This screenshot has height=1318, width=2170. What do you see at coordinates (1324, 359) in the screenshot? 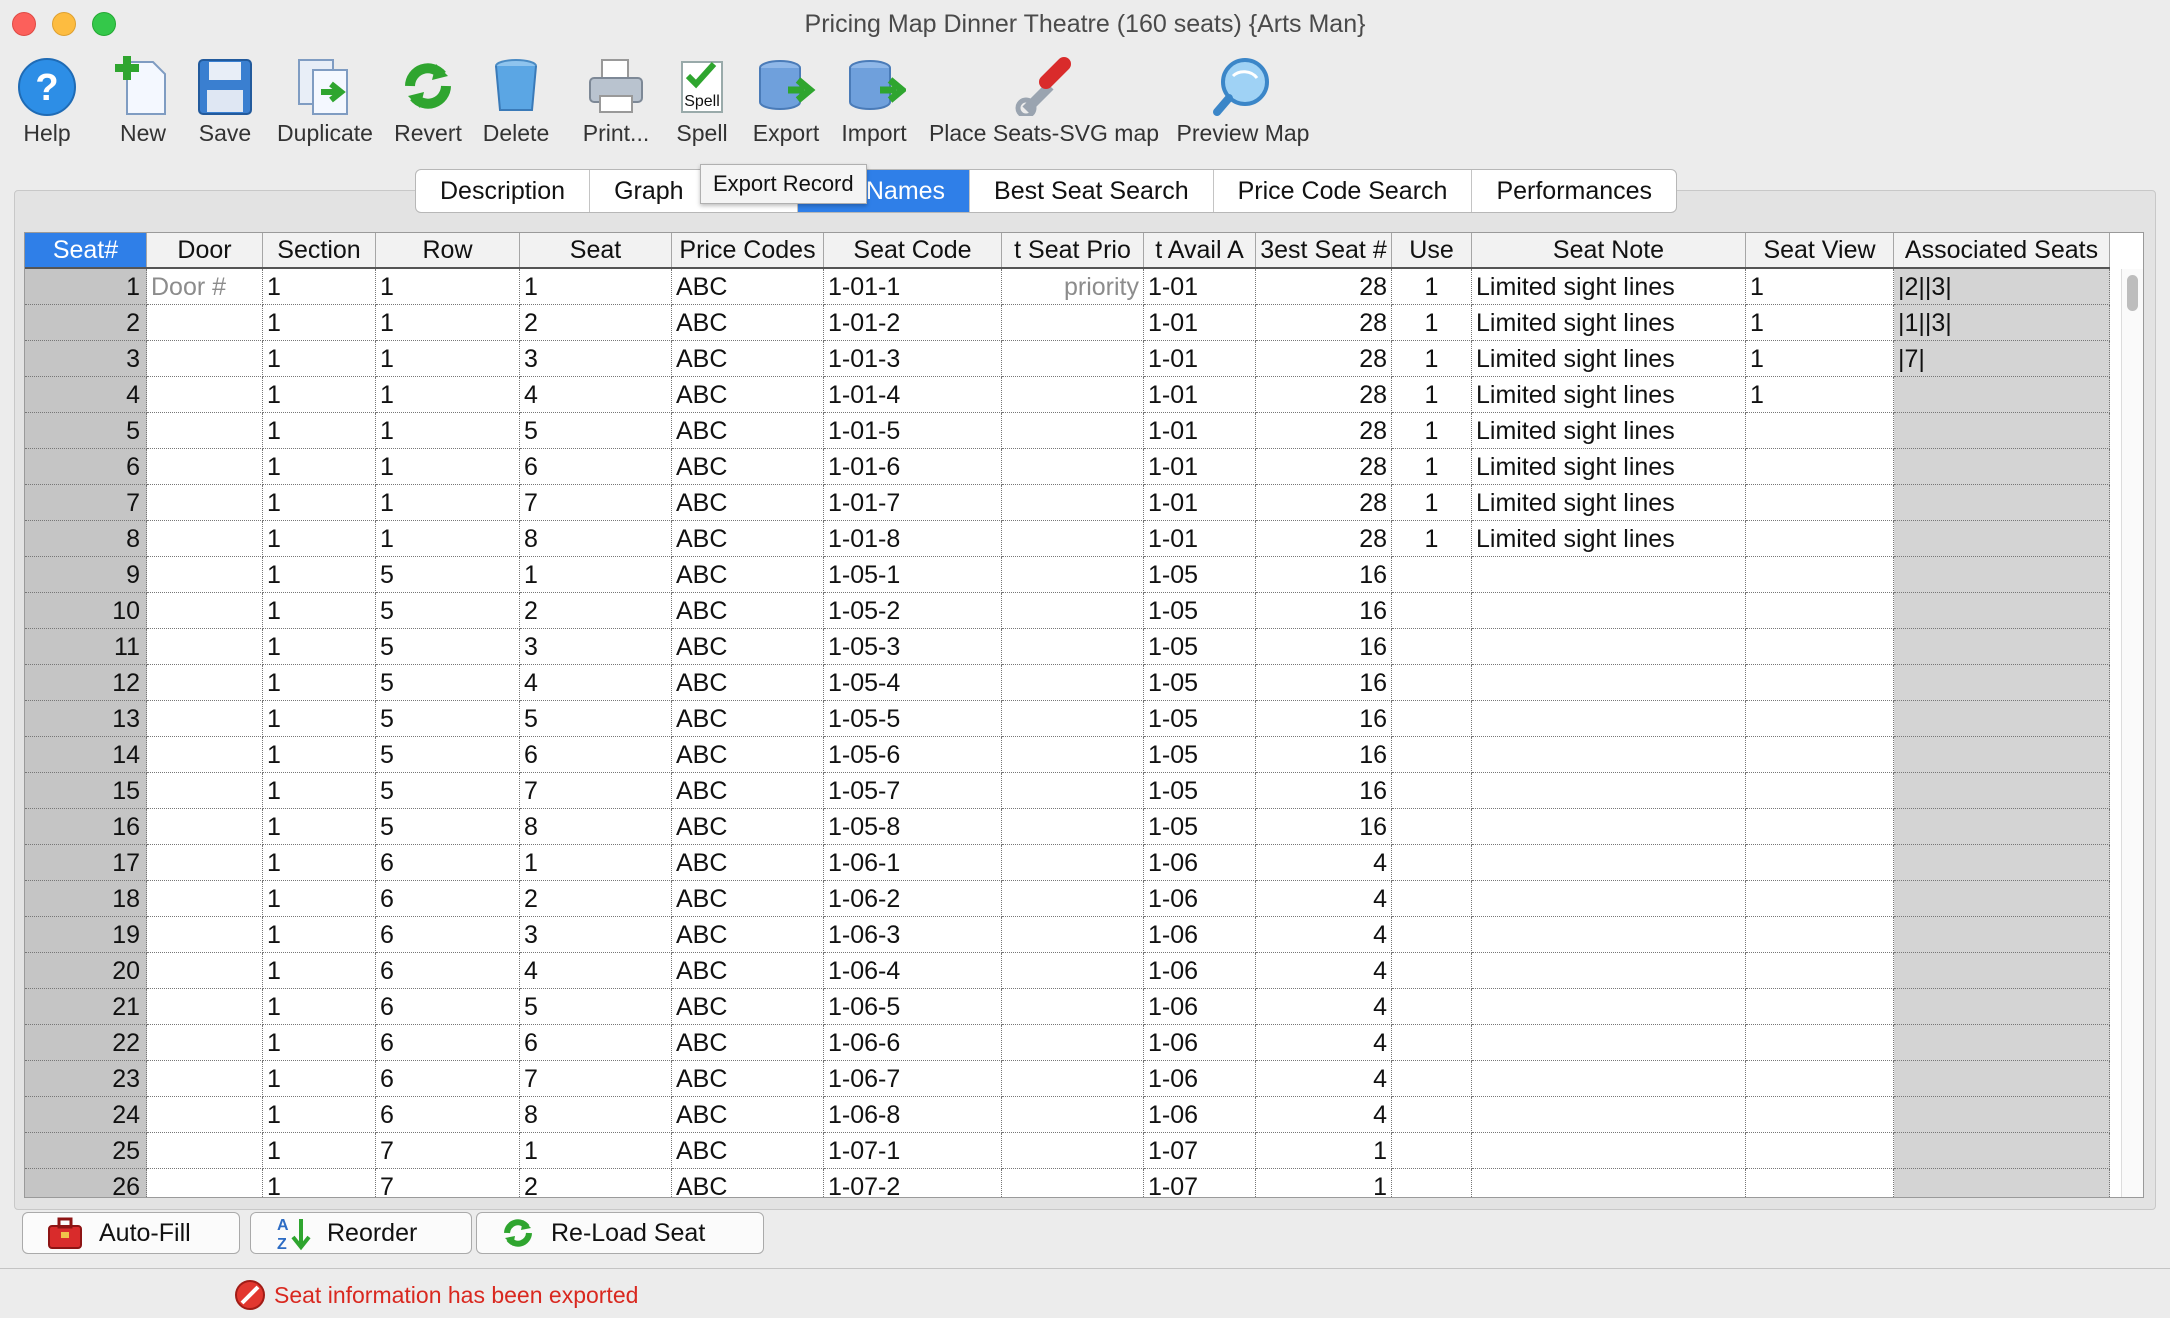
I see `cell-best-seat: 28` at bounding box center [1324, 359].